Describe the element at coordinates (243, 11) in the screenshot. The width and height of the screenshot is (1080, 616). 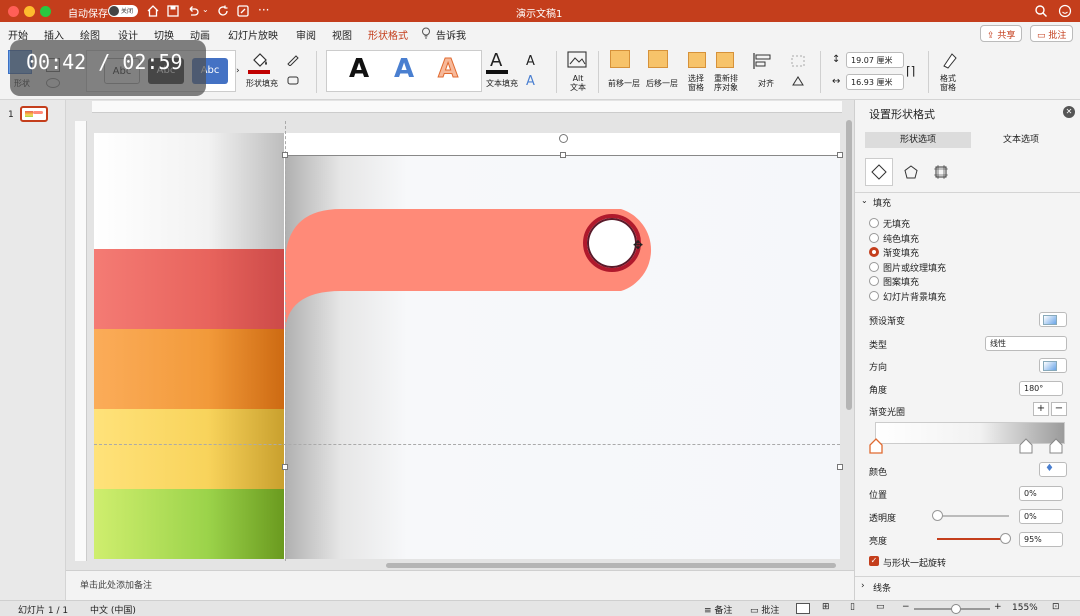
I see `edit-note-icon` at that location.